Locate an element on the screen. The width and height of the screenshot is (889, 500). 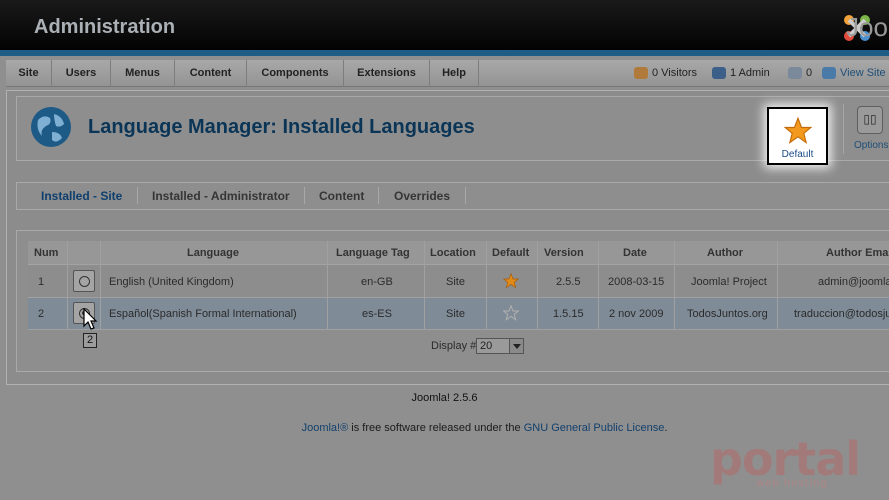
col-author-email-header: Author Ema is located at coordinates (857, 253).